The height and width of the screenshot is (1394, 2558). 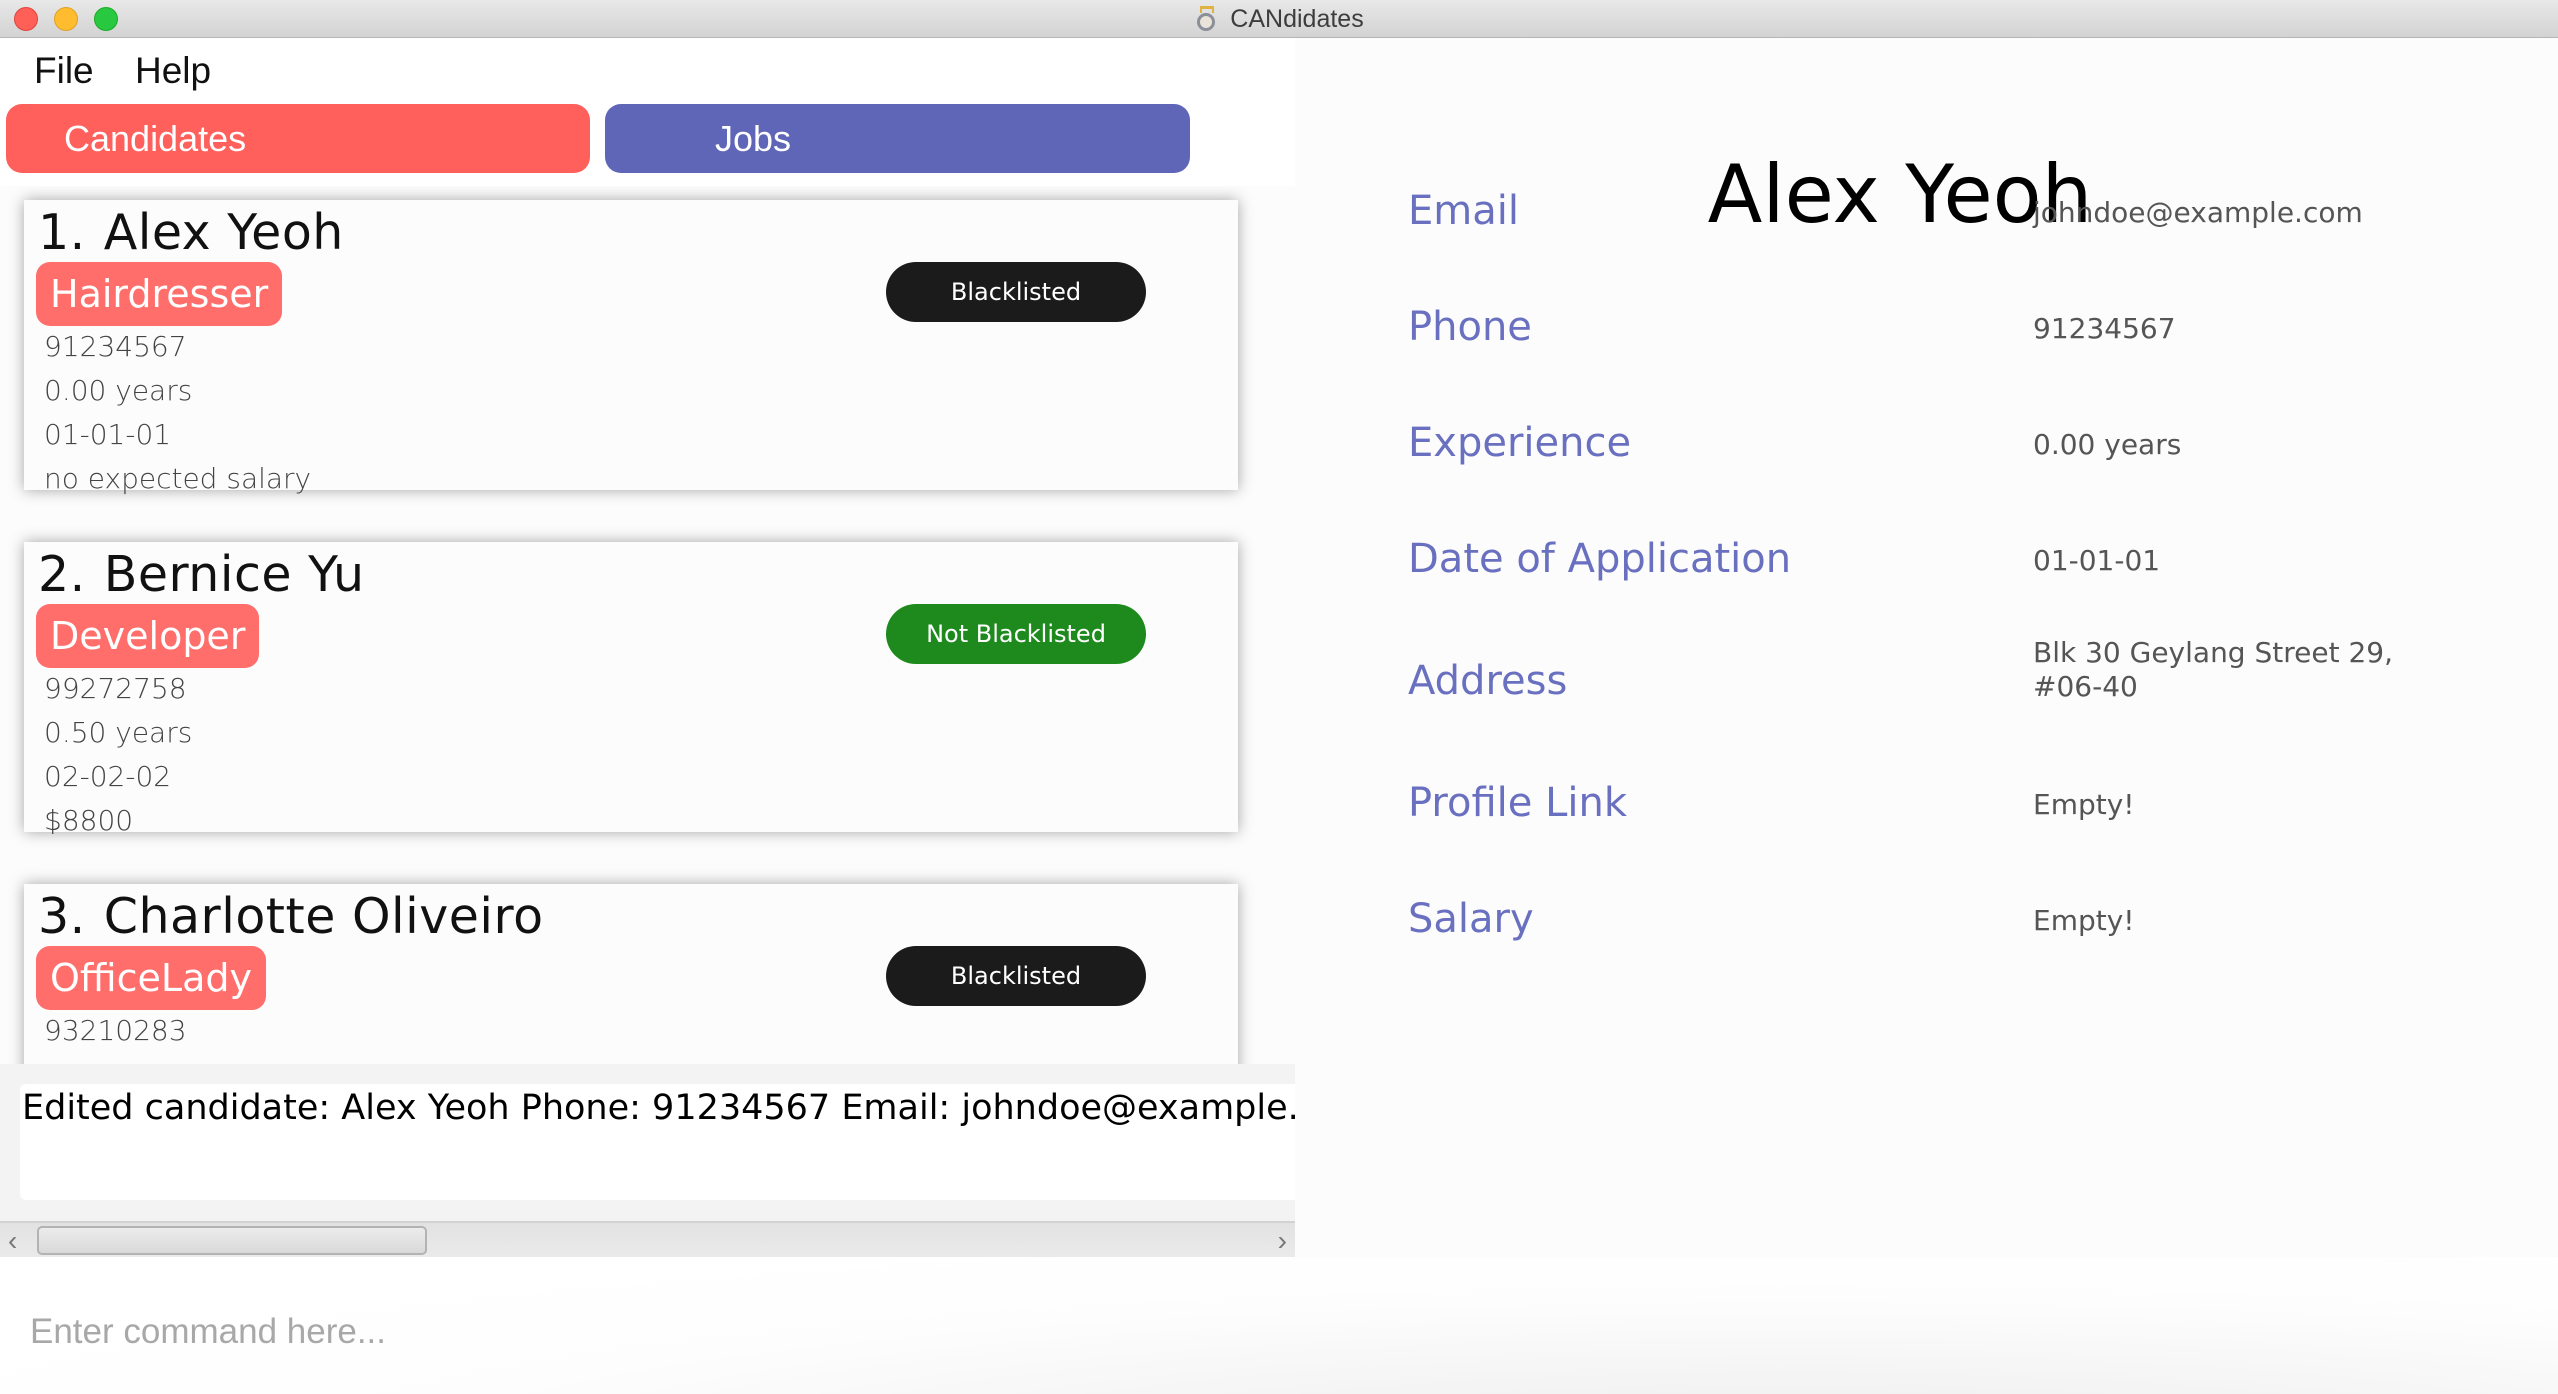 I want to click on window-title: CANdidates, so click(x=1297, y=18).